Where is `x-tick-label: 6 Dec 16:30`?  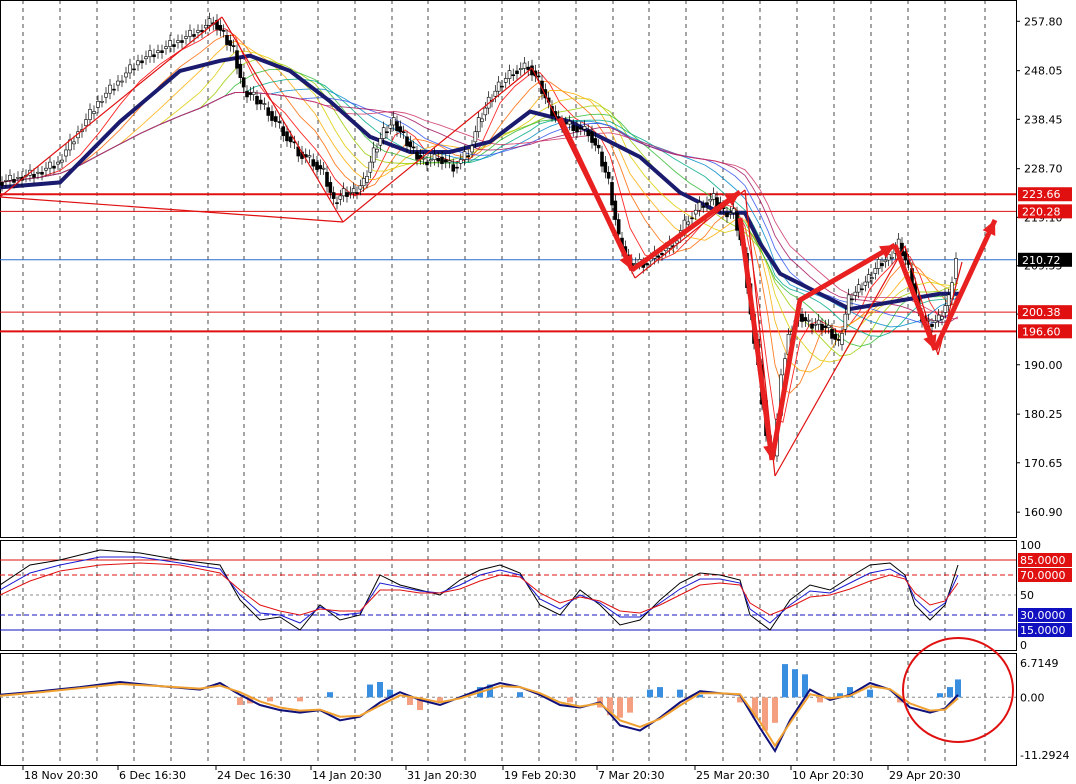 x-tick-label: 6 Dec 16:30 is located at coordinates (152, 775).